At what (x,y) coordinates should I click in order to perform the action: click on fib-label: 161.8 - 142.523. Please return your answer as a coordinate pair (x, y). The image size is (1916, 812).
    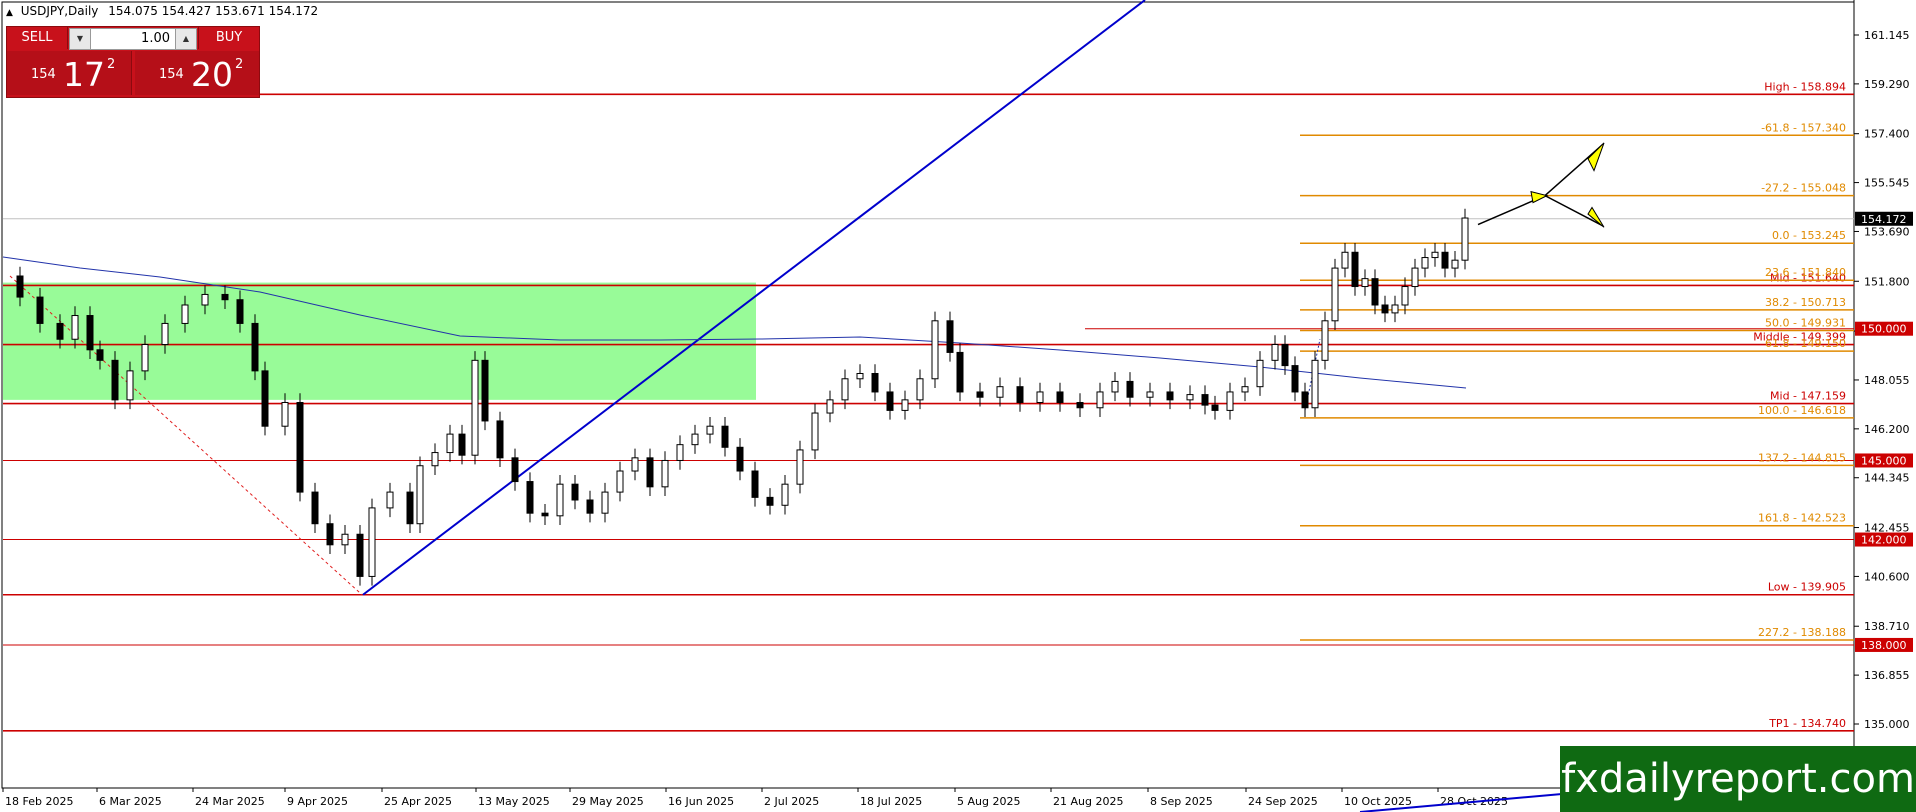
    Looking at the image, I should click on (1802, 518).